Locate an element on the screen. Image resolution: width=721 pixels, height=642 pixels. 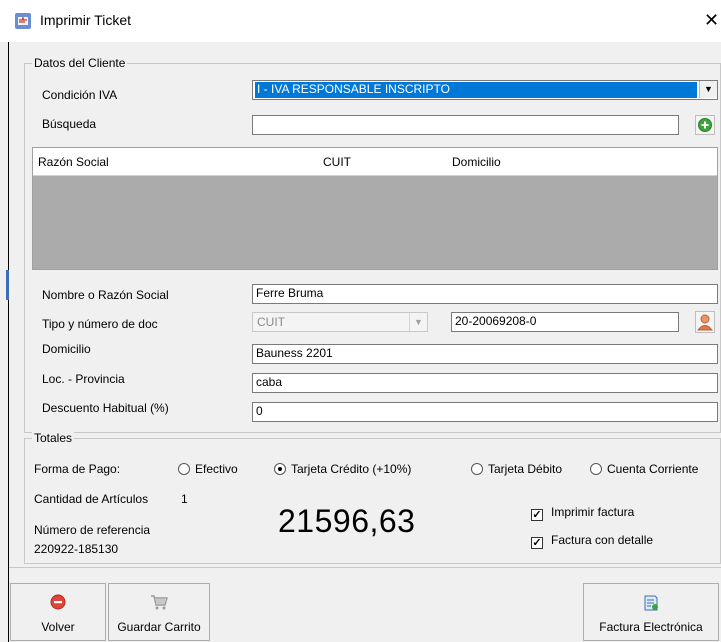
cliente-group-title: Datos del Cliente is located at coordinates (80, 63).